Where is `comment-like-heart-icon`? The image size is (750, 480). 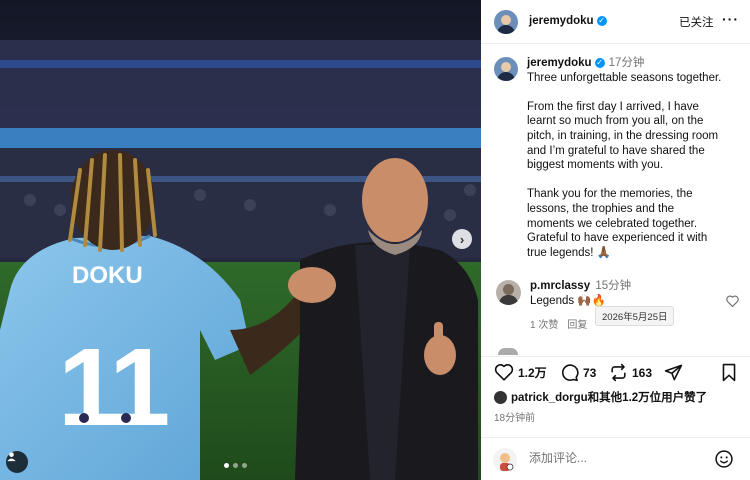 comment-like-heart-icon is located at coordinates (732, 301).